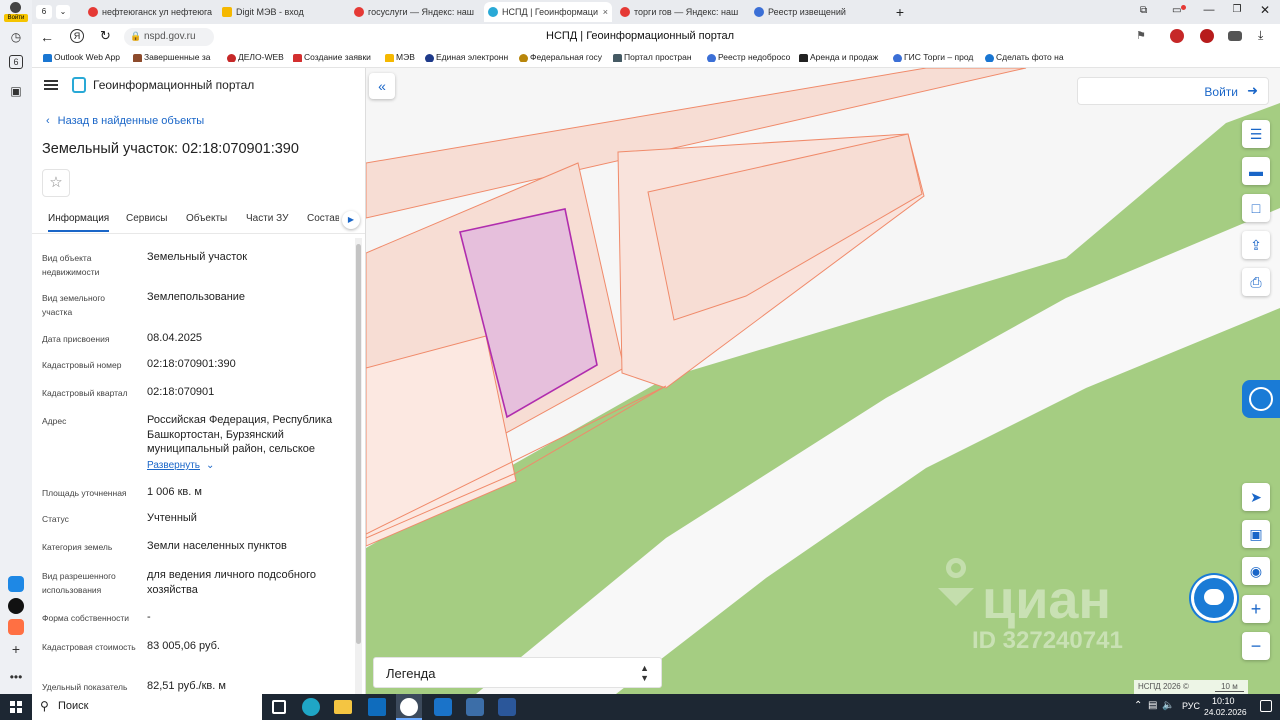 The height and width of the screenshot is (720, 1280). Describe the element at coordinates (51, 85) in the screenshot. I see `hamburger-menu-icon` at that location.